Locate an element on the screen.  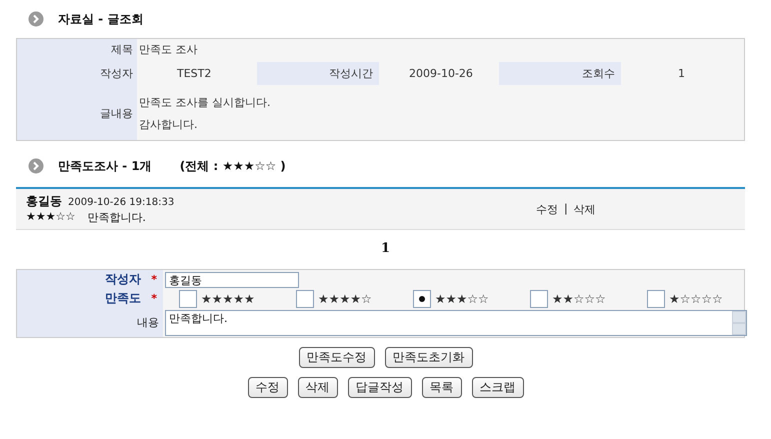
rating-stars: ★★☆☆☆ is located at coordinates (579, 299).